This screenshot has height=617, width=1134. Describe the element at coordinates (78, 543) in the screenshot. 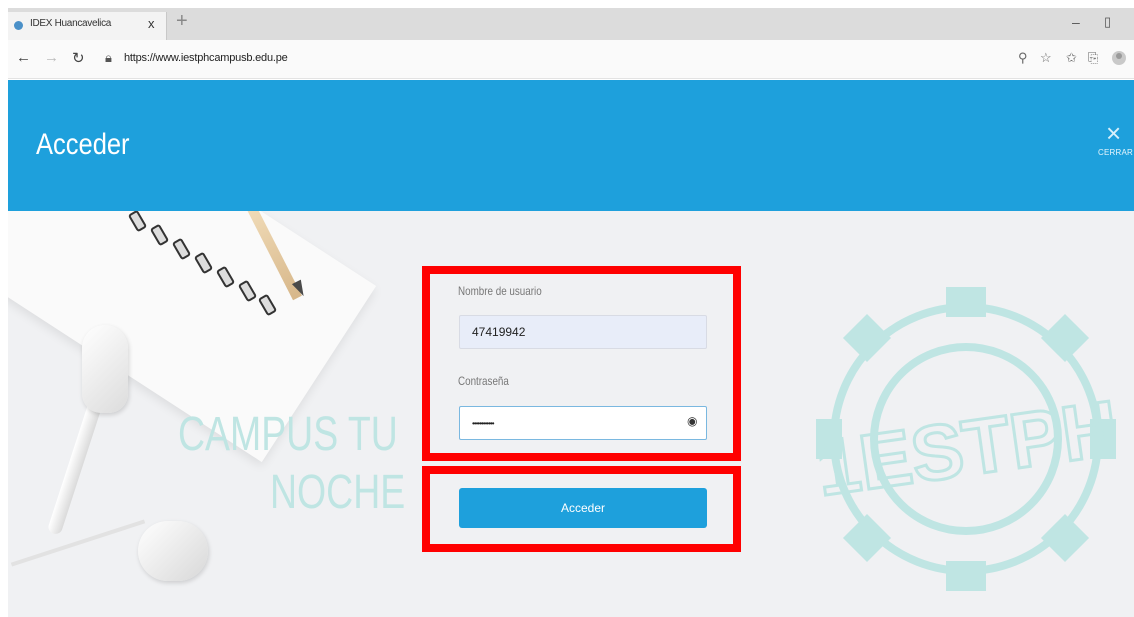

I see `earbud-cable` at that location.